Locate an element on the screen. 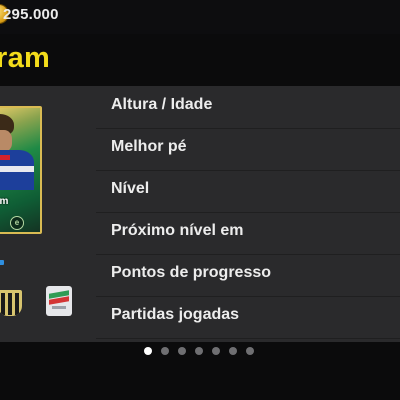 This screenshot has height=400, width=400. position-marker-icon is located at coordinates (2, 262).